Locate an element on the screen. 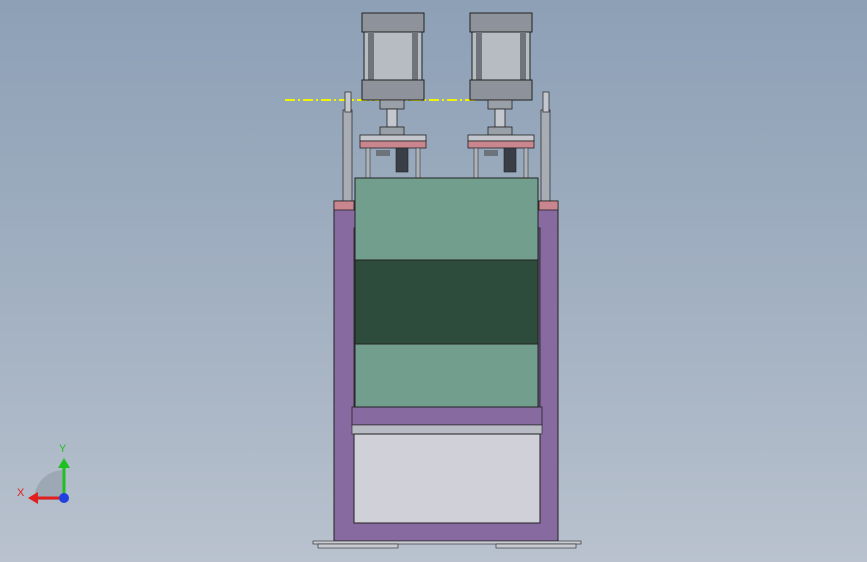 The image size is (867, 562). water-tank is located at coordinates (446, 292).